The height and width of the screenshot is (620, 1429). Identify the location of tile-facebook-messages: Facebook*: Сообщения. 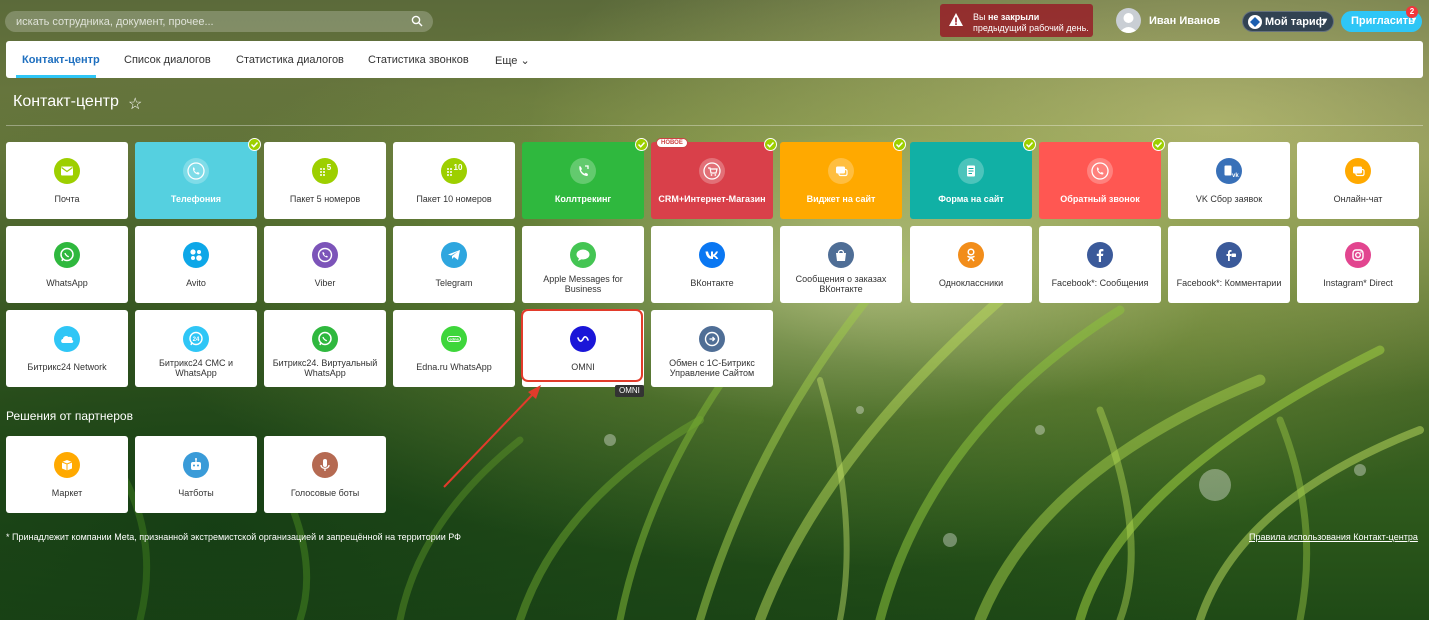
(1100, 264).